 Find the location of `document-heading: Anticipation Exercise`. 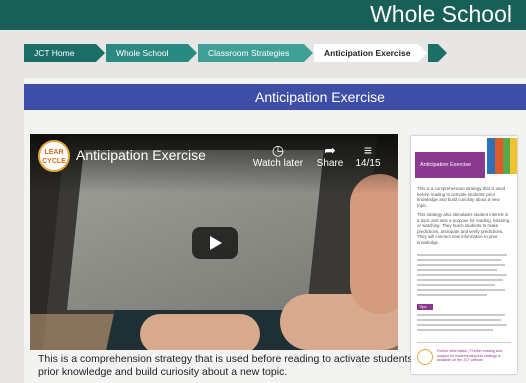

document-heading: Anticipation Exercise is located at coordinates (450, 165).